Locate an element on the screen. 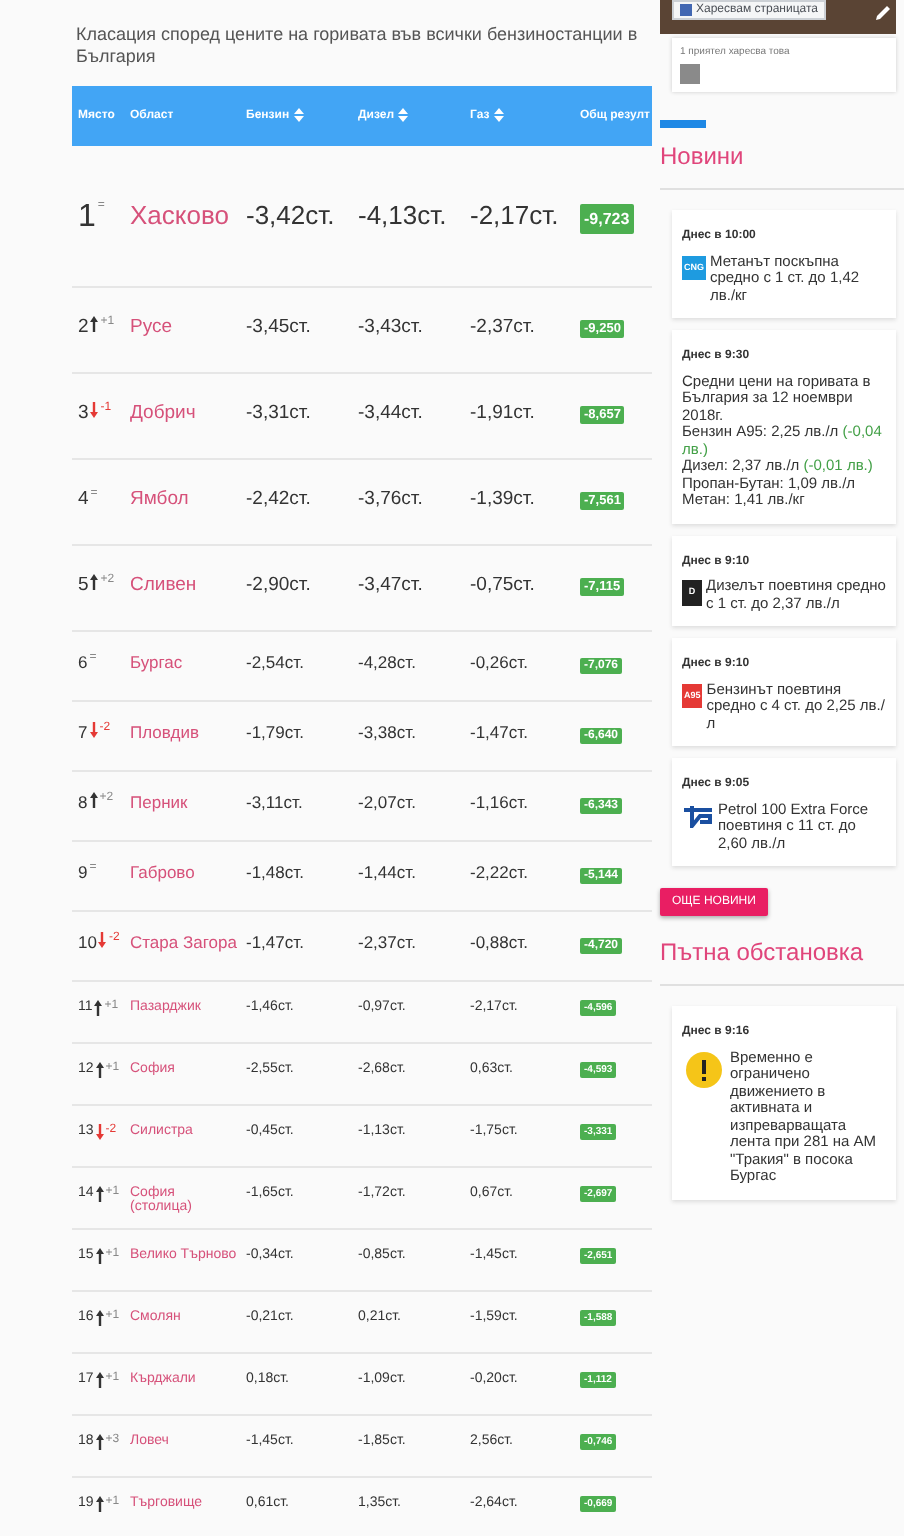  pencil-icon is located at coordinates (883, 13).